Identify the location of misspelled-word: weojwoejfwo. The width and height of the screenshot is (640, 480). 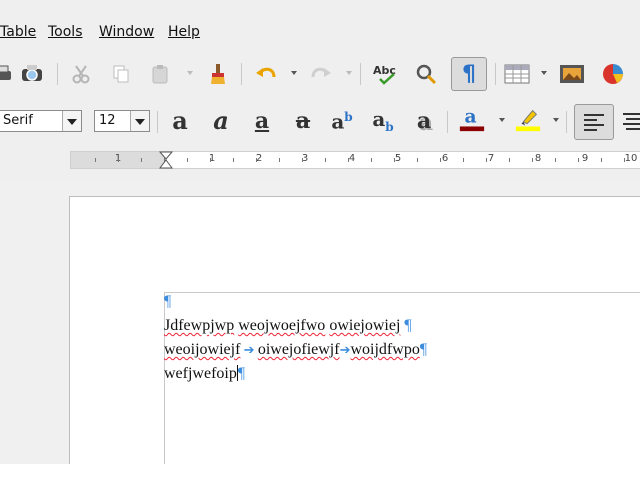
(282, 325).